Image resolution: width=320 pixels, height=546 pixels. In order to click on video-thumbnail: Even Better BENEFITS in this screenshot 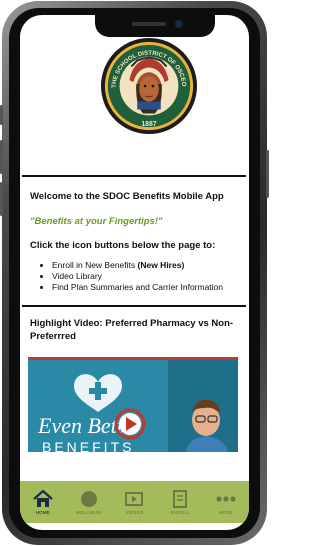, I will do `click(133, 406)`.